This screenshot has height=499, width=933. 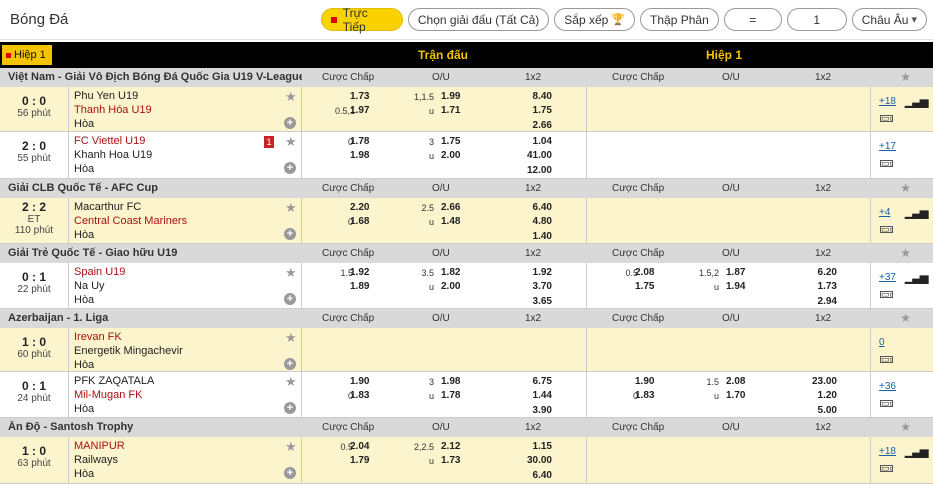 I want to click on more-markets-link: +4, so click(x=884, y=212).